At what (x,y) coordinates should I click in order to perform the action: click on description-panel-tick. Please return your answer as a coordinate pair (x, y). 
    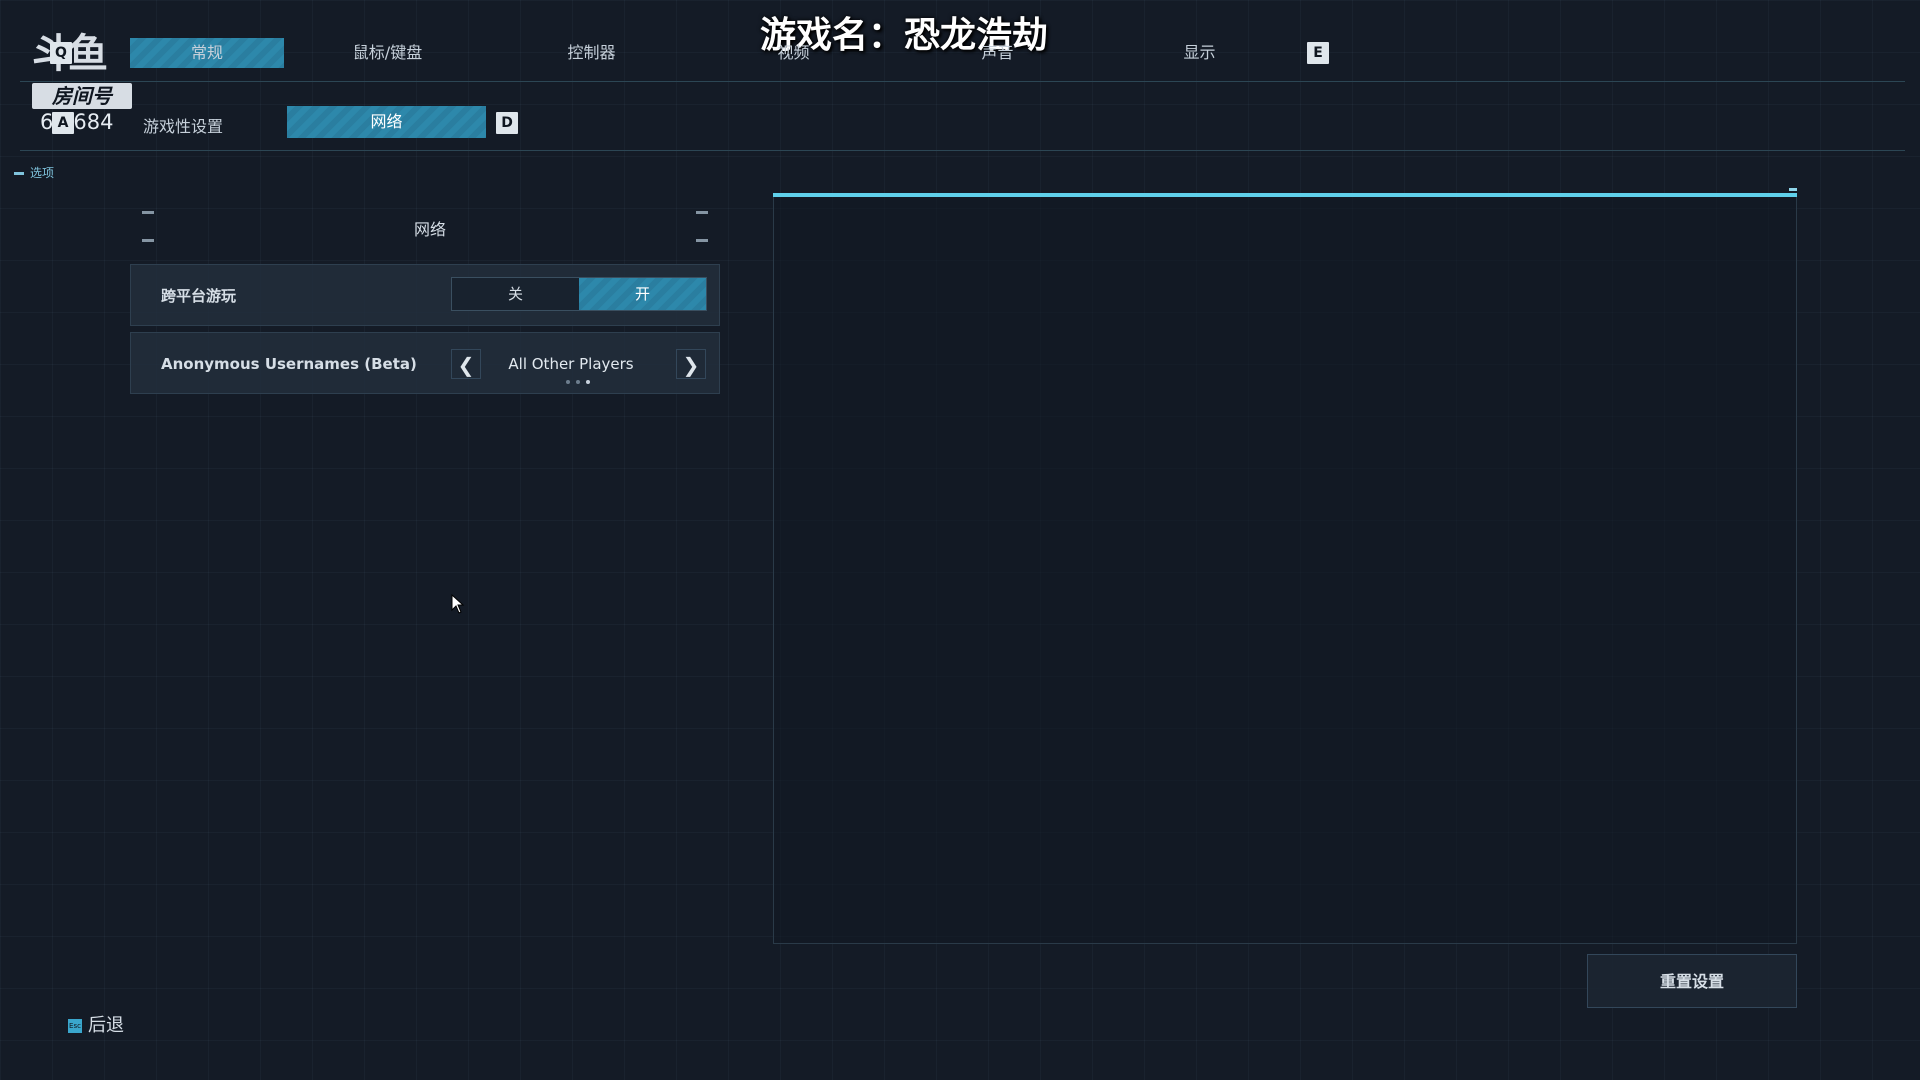
    Looking at the image, I should click on (1793, 189).